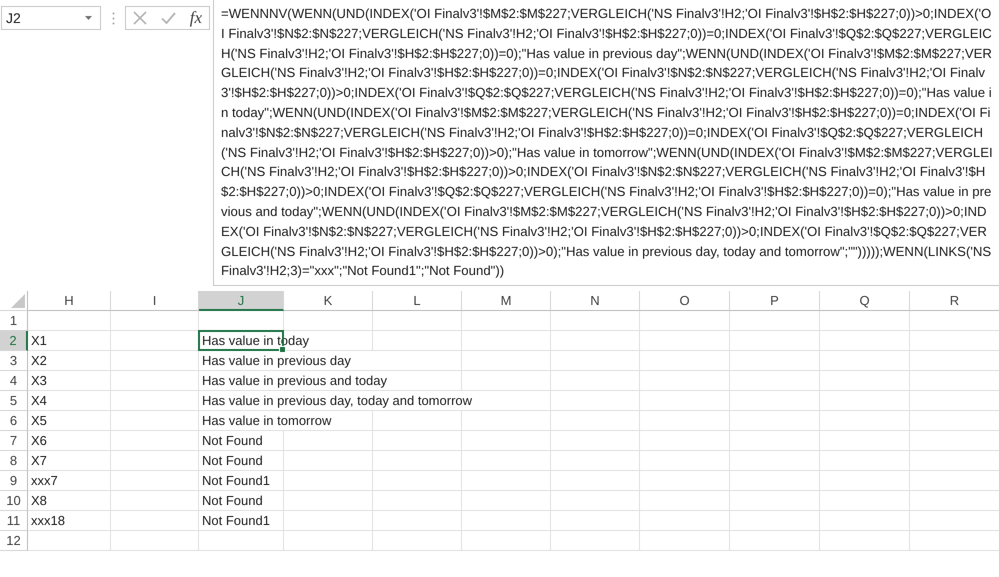 This screenshot has height=577, width=999. What do you see at coordinates (417, 301) in the screenshot?
I see `column-header: L` at bounding box center [417, 301].